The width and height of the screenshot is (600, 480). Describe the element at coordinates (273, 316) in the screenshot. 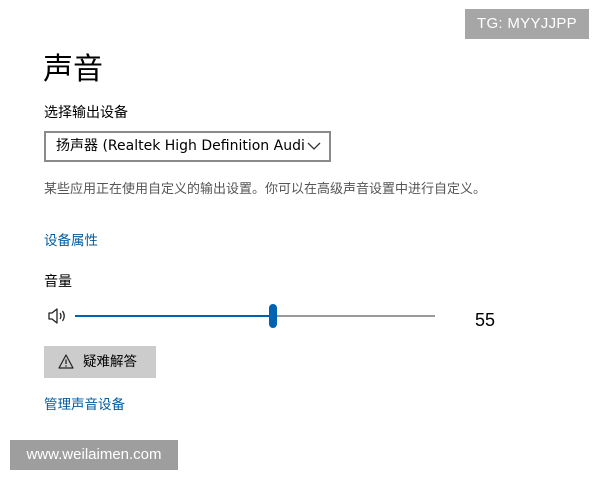

I see `volume-slider-thumb` at that location.